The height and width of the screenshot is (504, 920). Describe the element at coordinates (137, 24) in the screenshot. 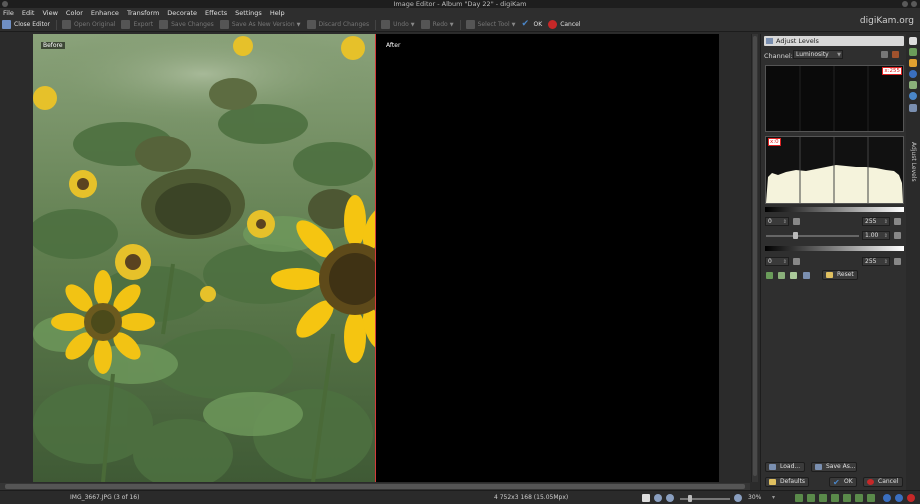

I see `export-button: Export` at that location.